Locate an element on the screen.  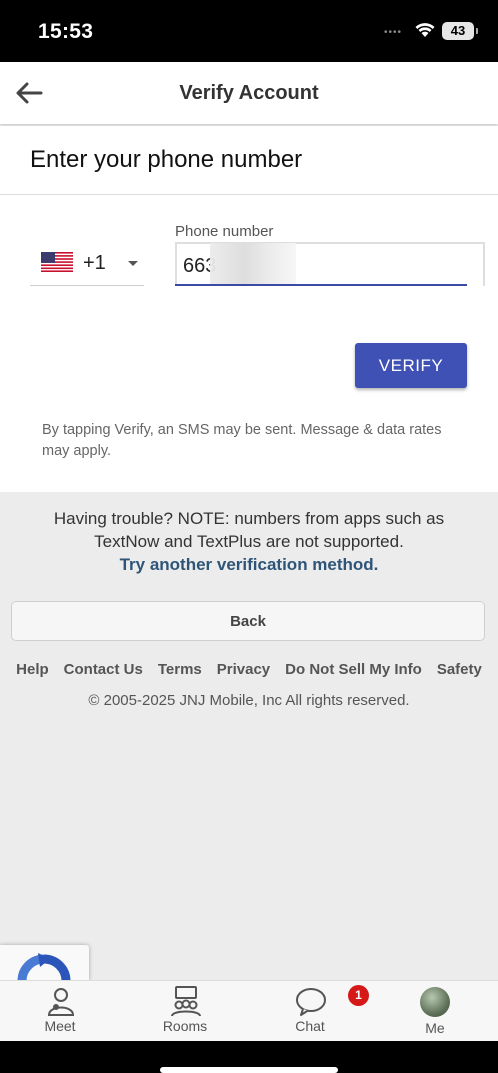
chevron-down-icon is located at coordinates (133, 263).